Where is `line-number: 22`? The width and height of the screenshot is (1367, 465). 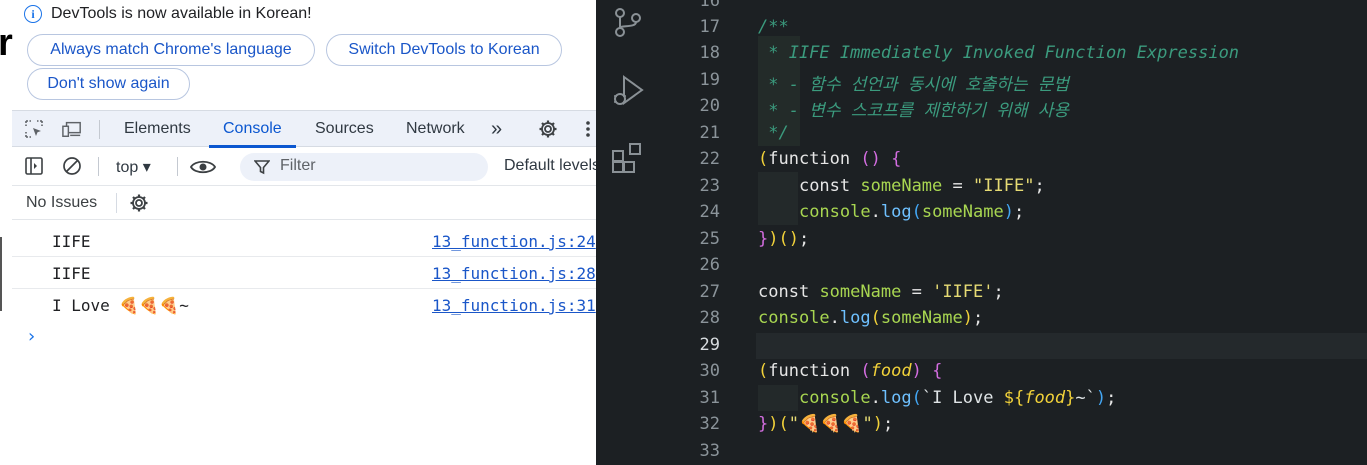 line-number: 22 is located at coordinates (709, 159).